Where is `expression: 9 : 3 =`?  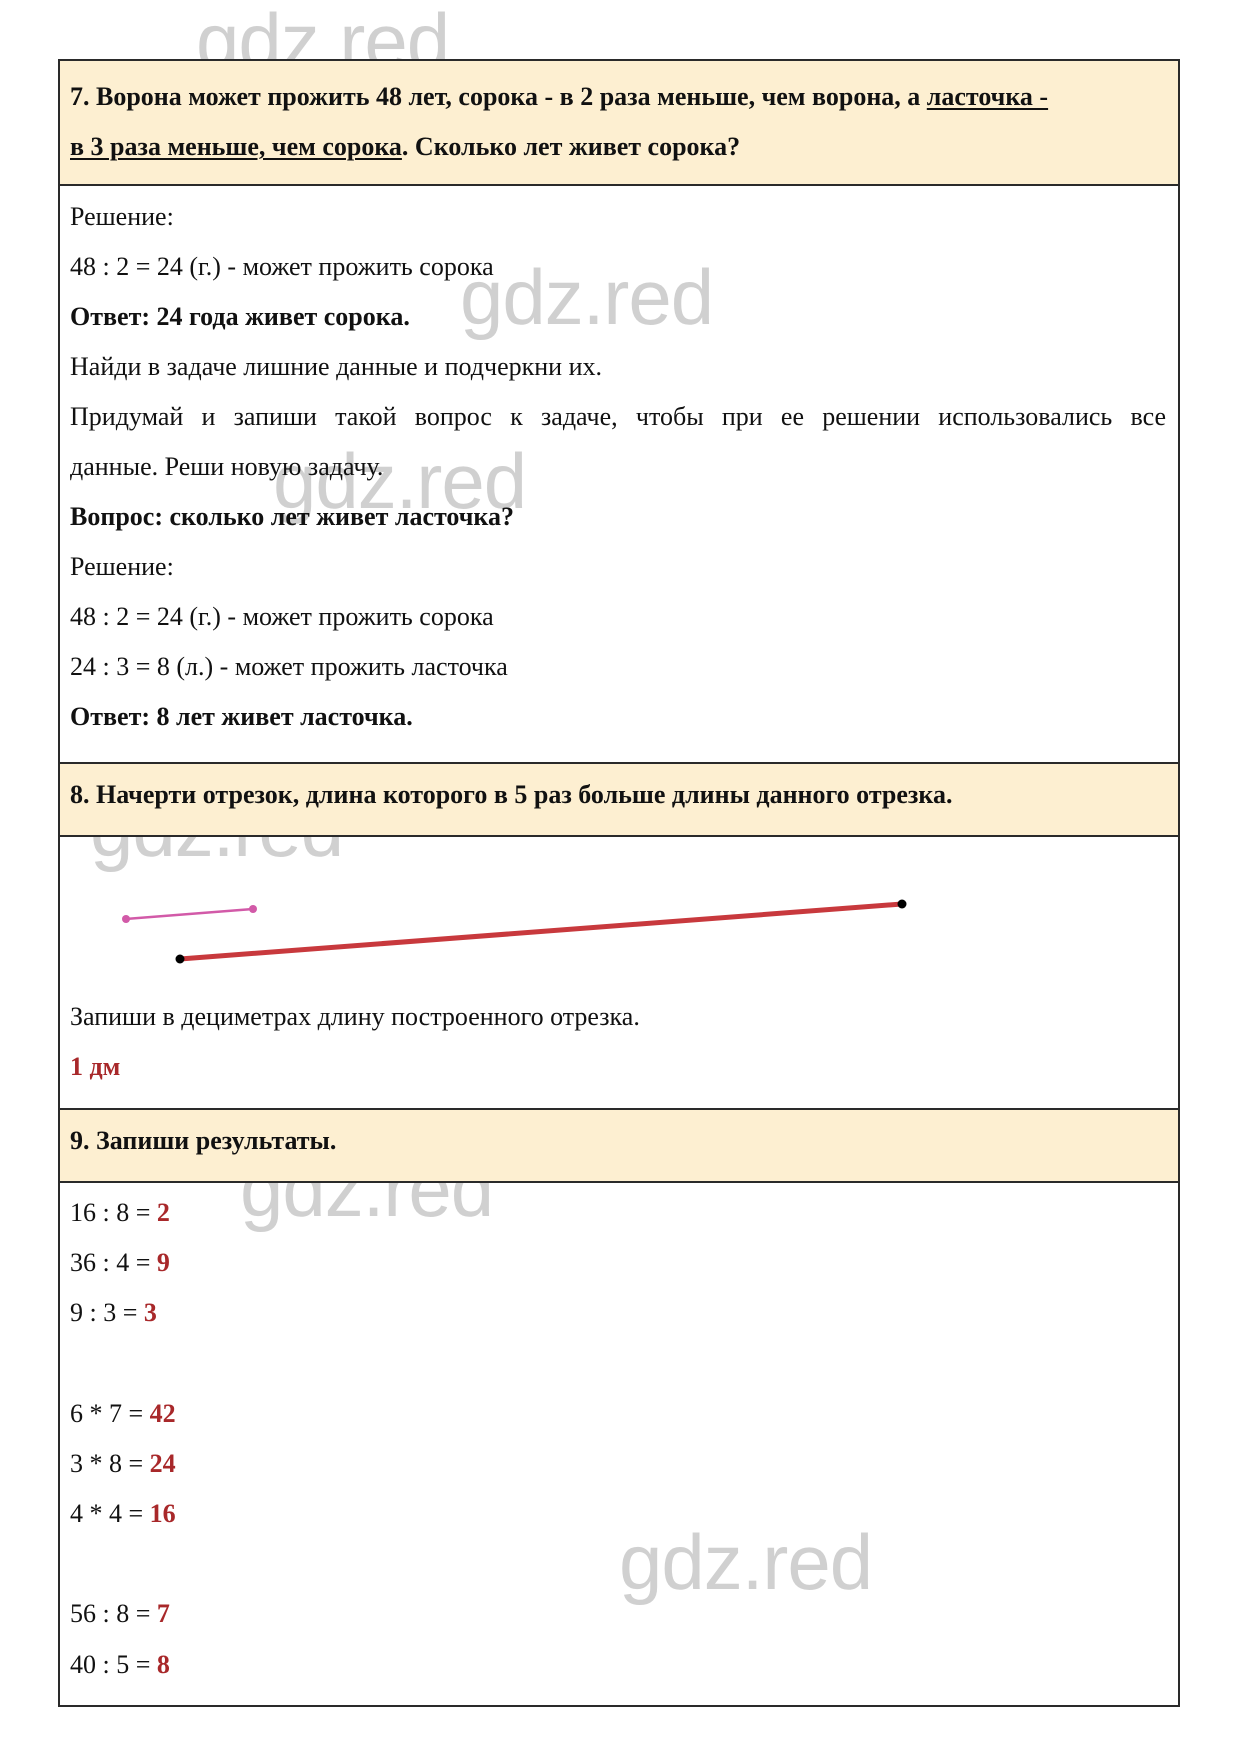 expression: 9 : 3 = is located at coordinates (107, 1312).